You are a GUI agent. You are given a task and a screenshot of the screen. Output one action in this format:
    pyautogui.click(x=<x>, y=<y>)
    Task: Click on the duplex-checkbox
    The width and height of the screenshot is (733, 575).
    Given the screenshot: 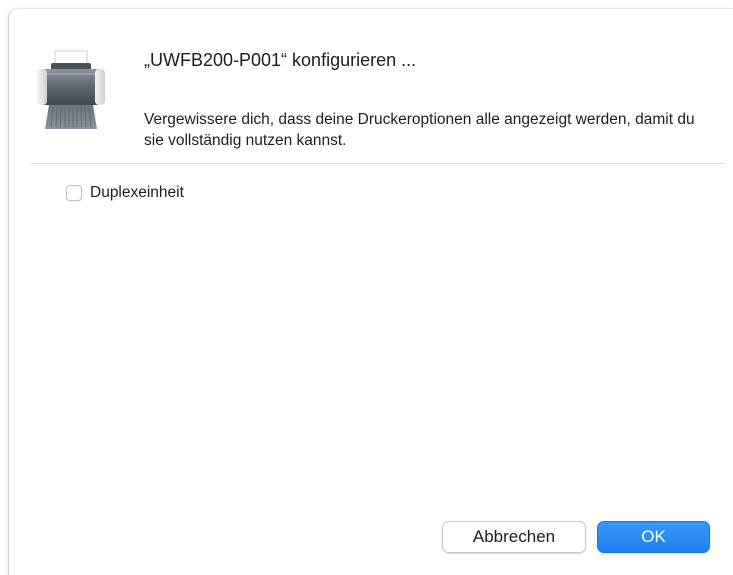 What is the action you would take?
    pyautogui.click(x=74, y=193)
    